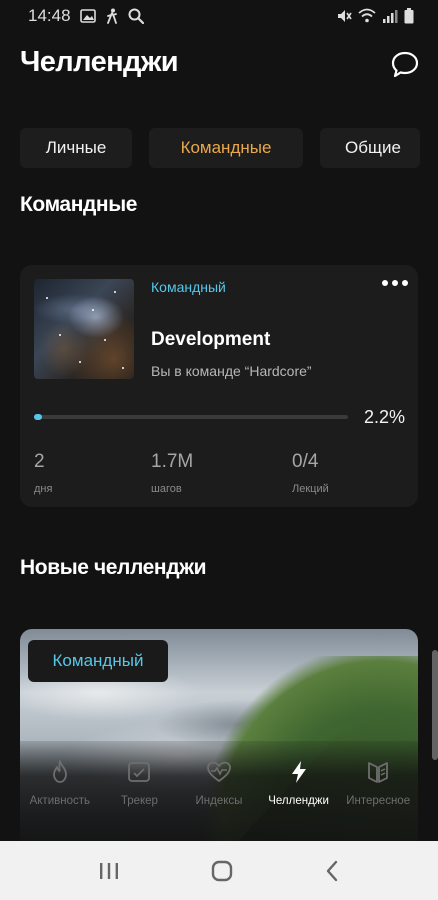  Describe the element at coordinates (79, 204) in the screenshot. I see `section-title-team: Командные` at that location.